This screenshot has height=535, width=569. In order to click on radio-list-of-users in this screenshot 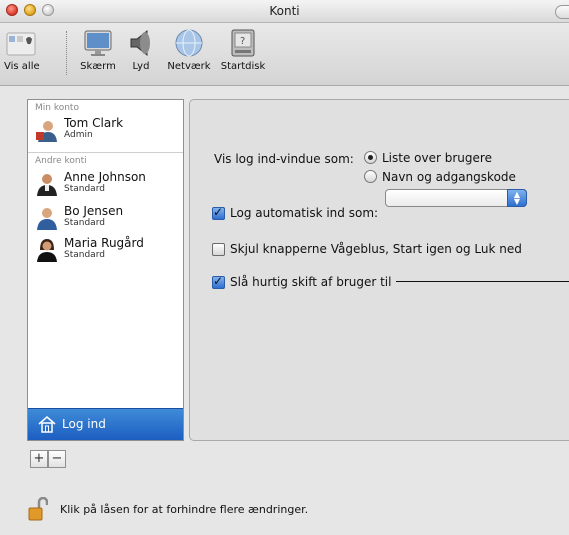, I will do `click(370, 157)`.